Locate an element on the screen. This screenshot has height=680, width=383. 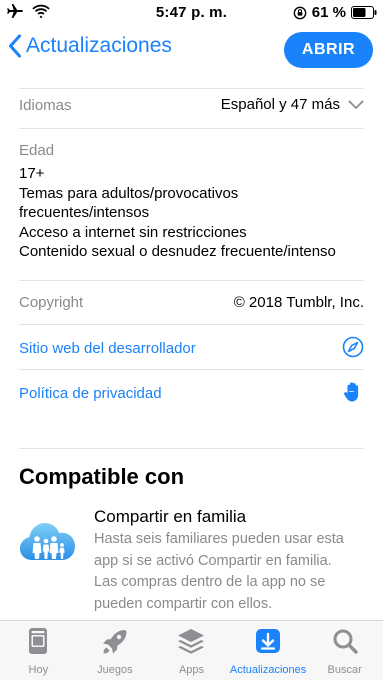
description-line: Las compras dentro de la app no se is located at coordinates (210, 582).